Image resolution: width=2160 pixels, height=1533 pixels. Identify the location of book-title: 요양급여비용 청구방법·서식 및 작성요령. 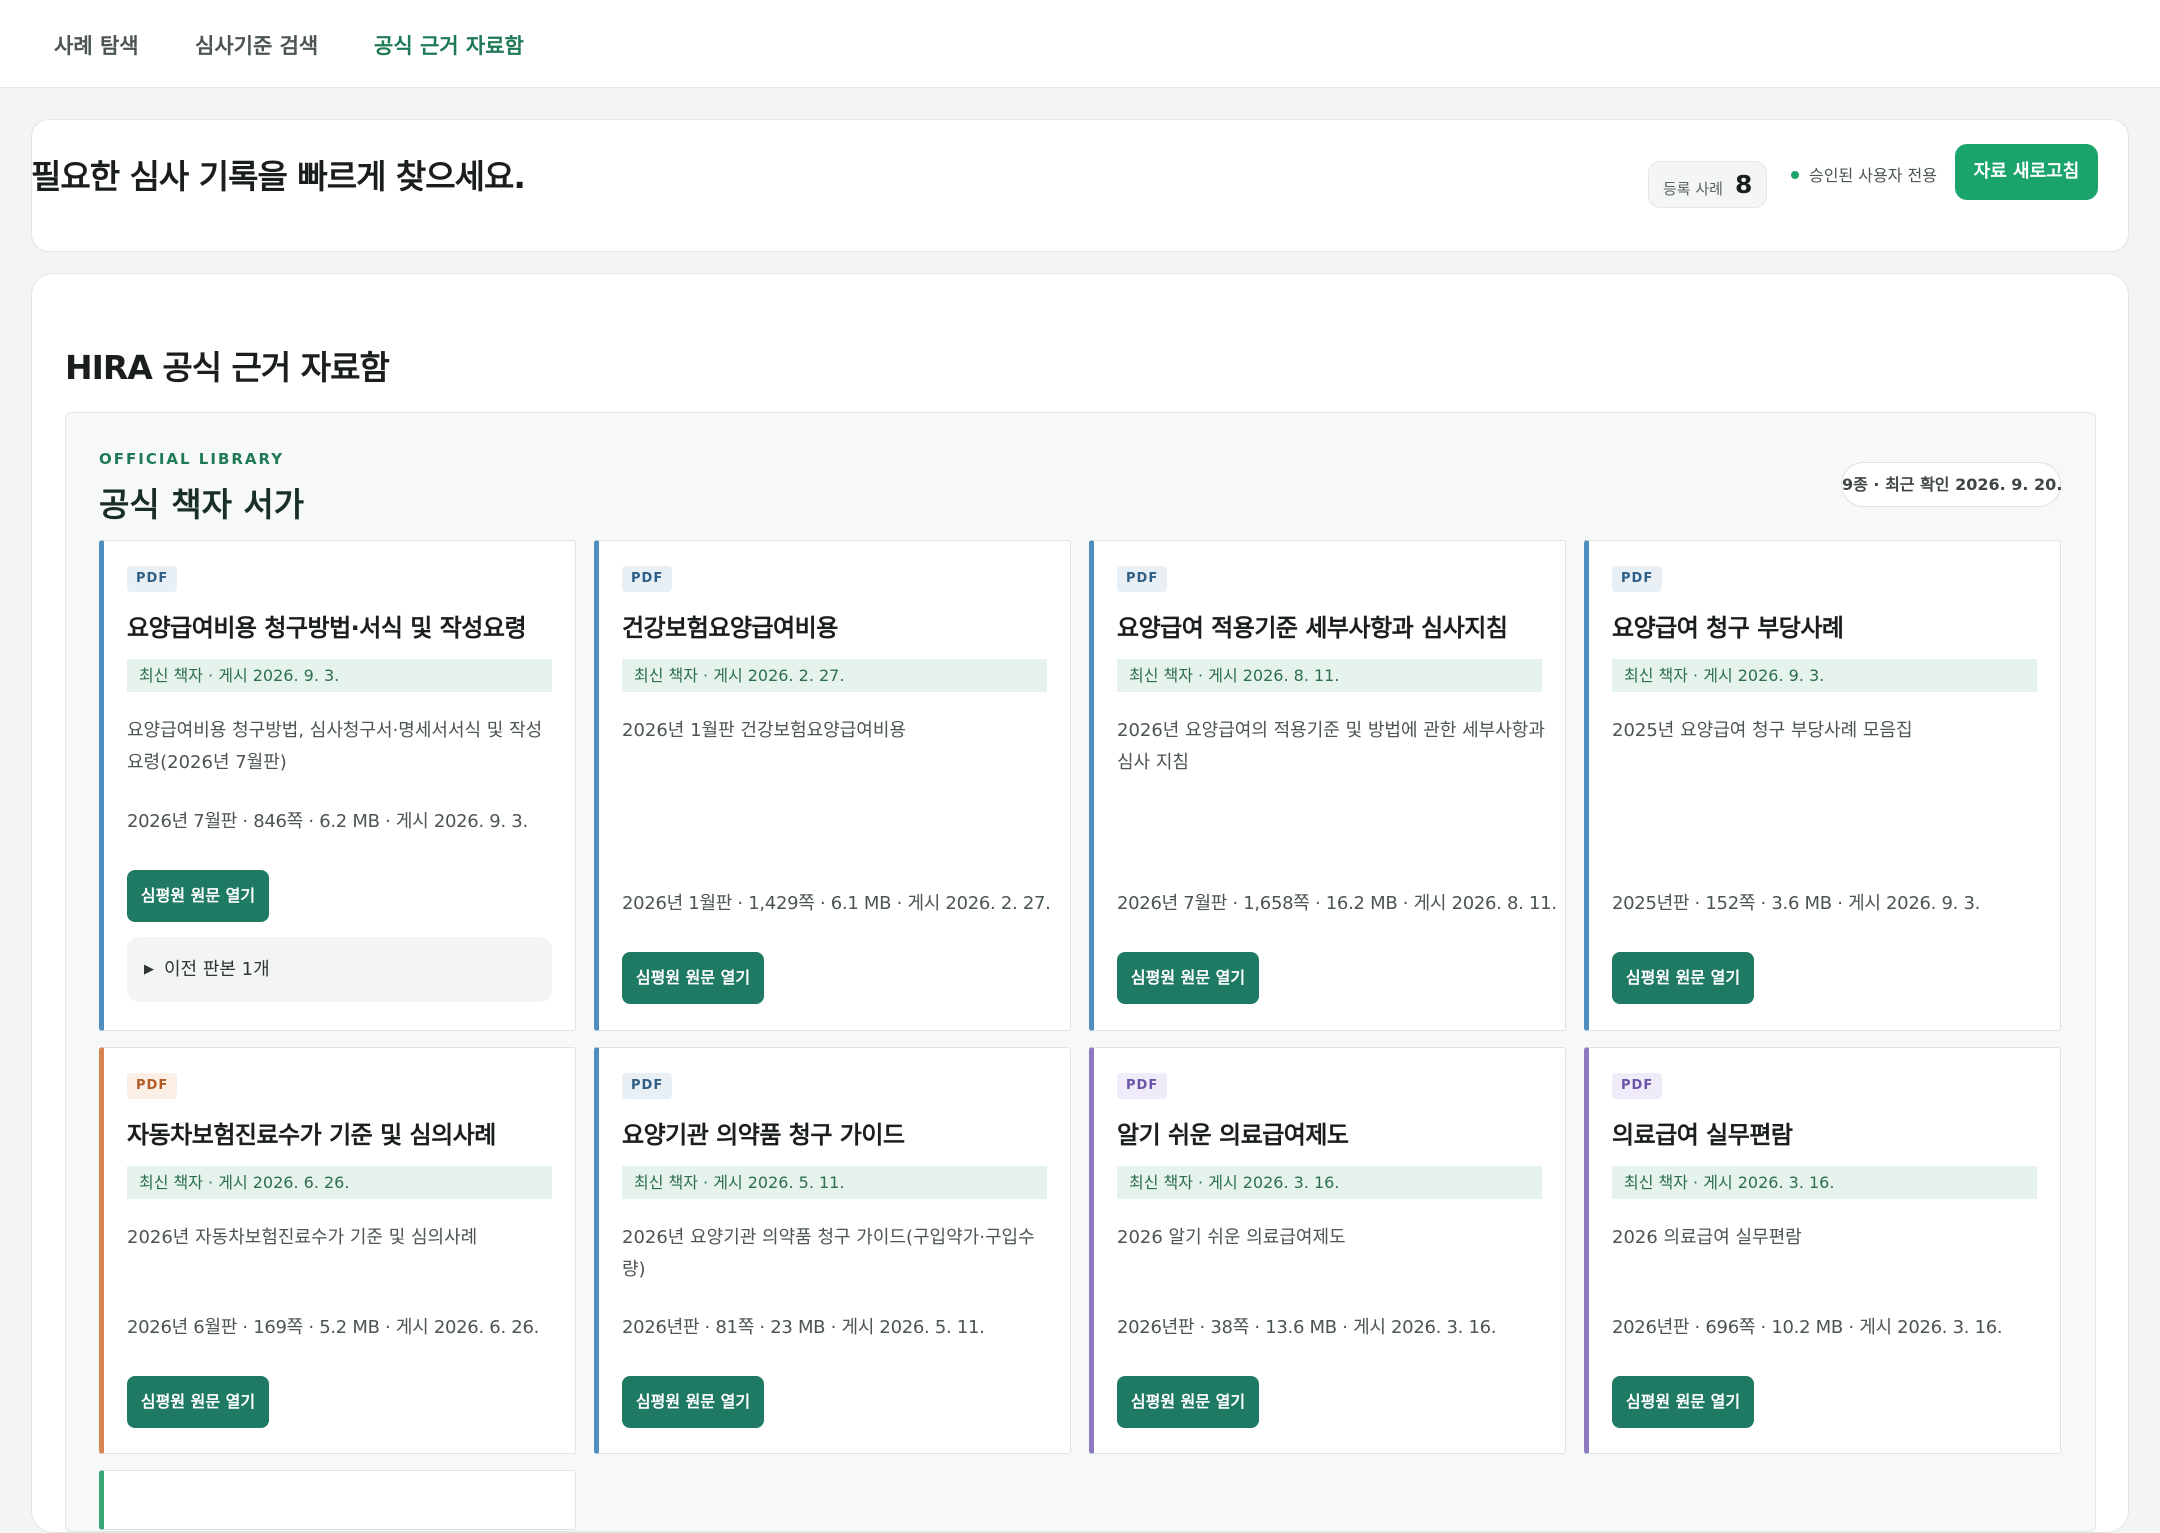
(327, 628).